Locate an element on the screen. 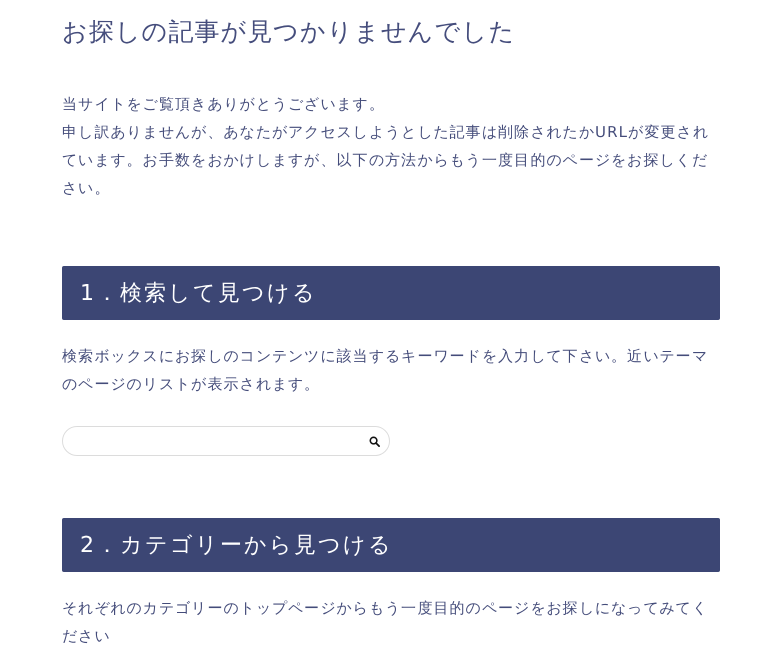 This screenshot has height=654, width=768. section-description: それぞれのカテゴリーのトップページからもう一度目的のページをお探しになってみてください is located at coordinates (385, 622).